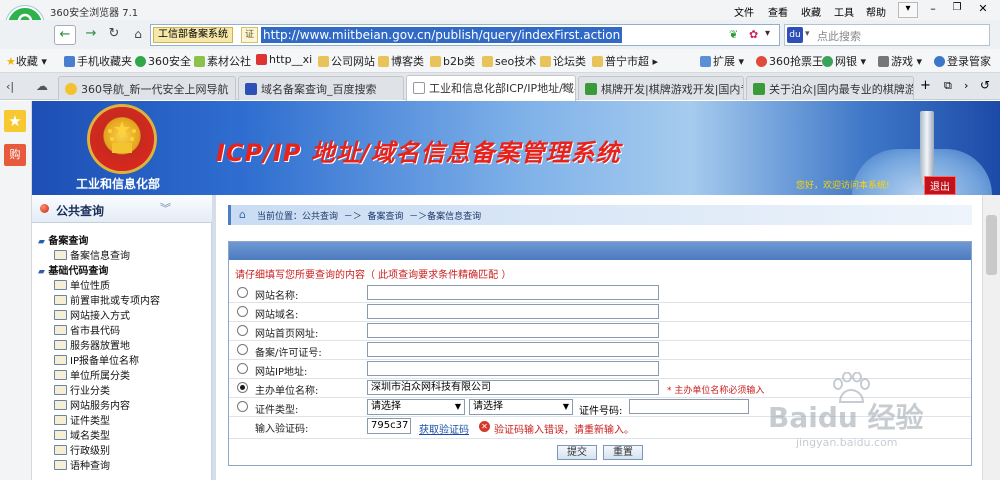 This screenshot has height=480, width=1000. Describe the element at coordinates (521, 407) in the screenshot. I see `select-cert-type-2: 请选择 ▼` at that location.